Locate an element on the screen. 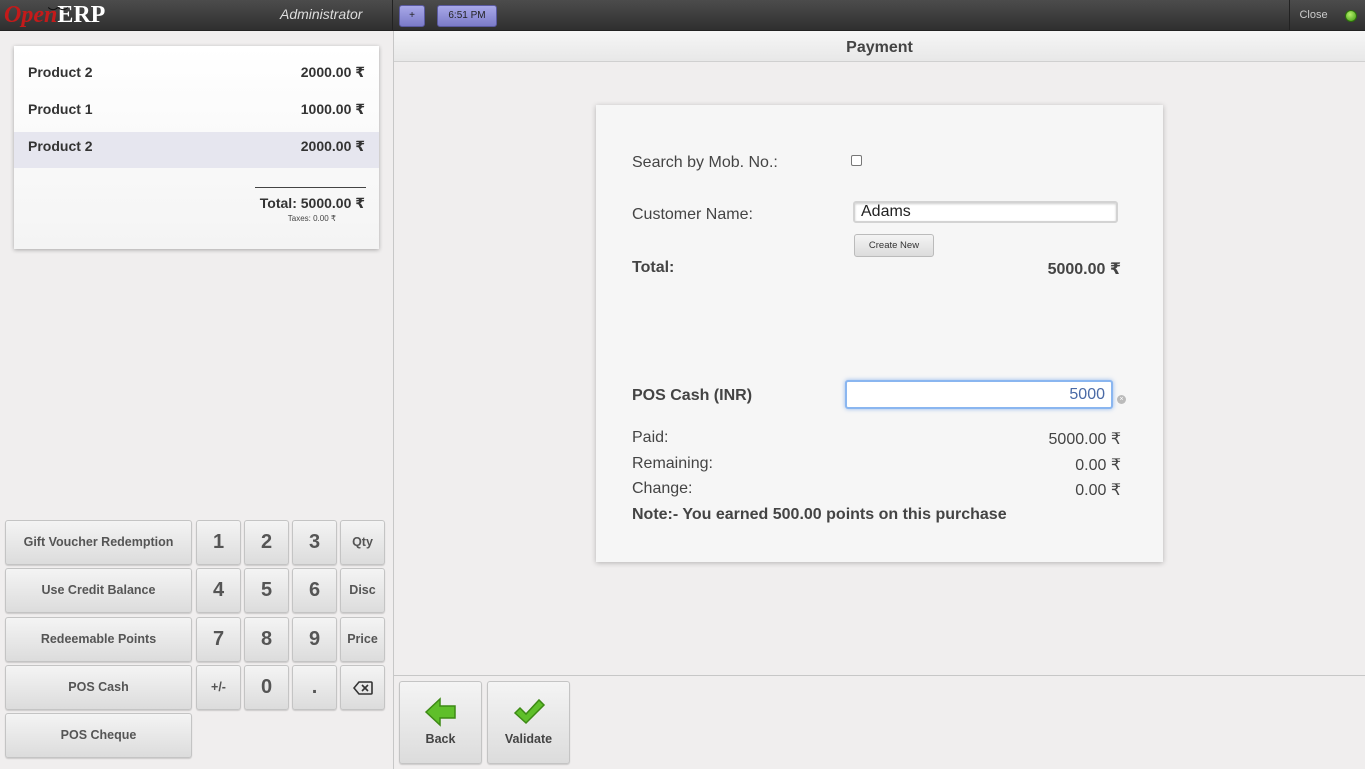 This screenshot has width=1365, height=769. numpad-6: 6 is located at coordinates (314, 590).